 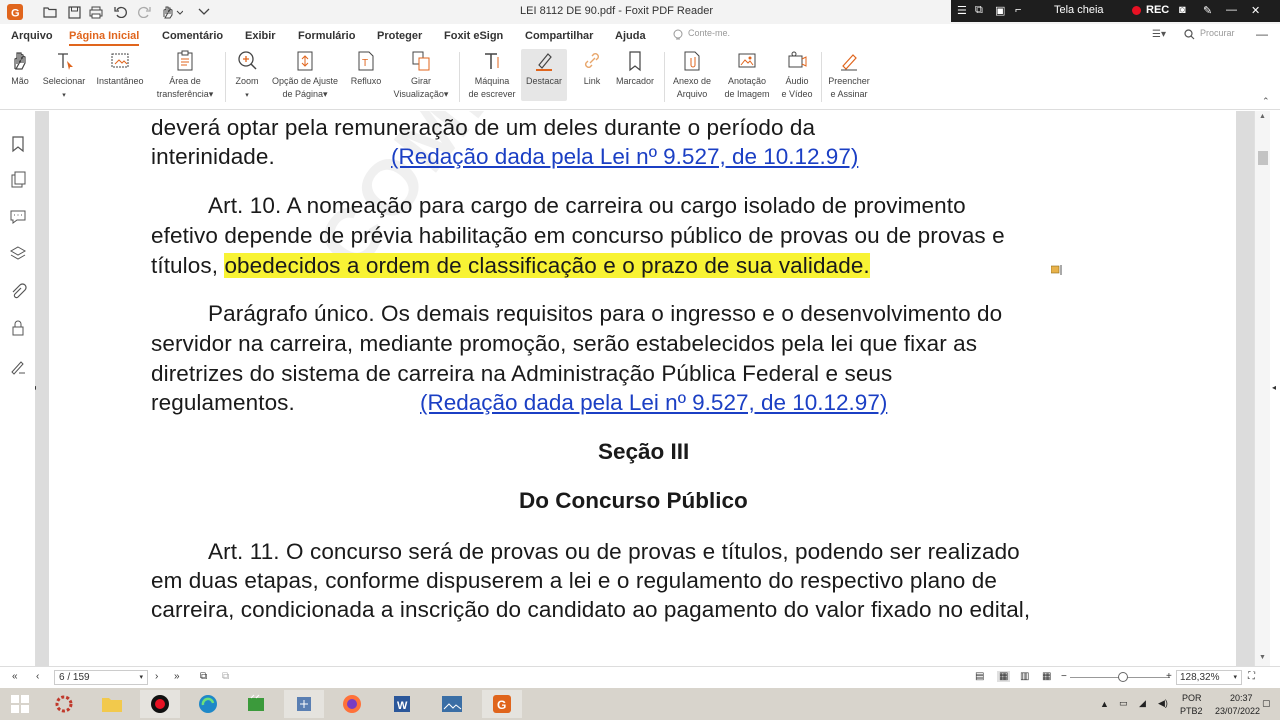 I want to click on fullscreen-label: Tela cheia, so click(x=1079, y=10).